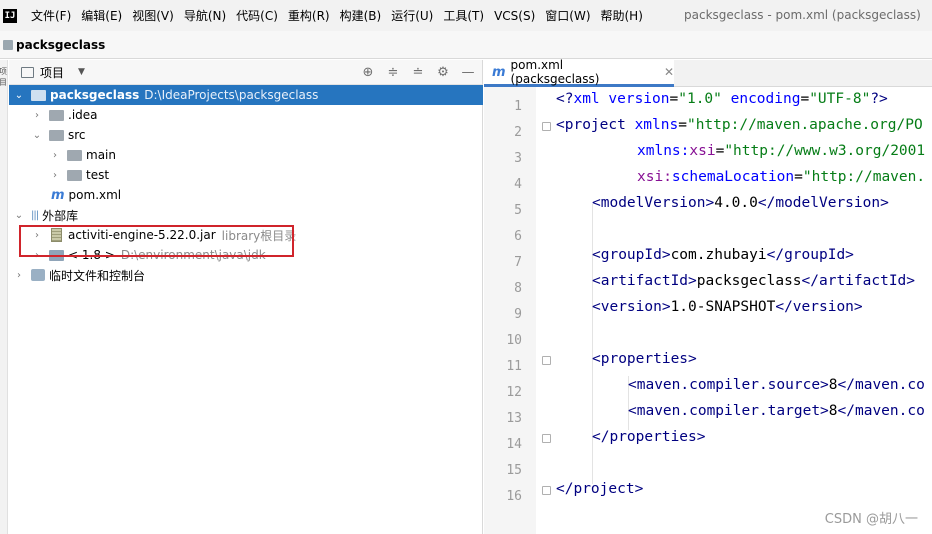 The image size is (932, 534). What do you see at coordinates (246, 275) in the screenshot?
I see `tree-item-scratches: › 临时文件和控制台` at bounding box center [246, 275].